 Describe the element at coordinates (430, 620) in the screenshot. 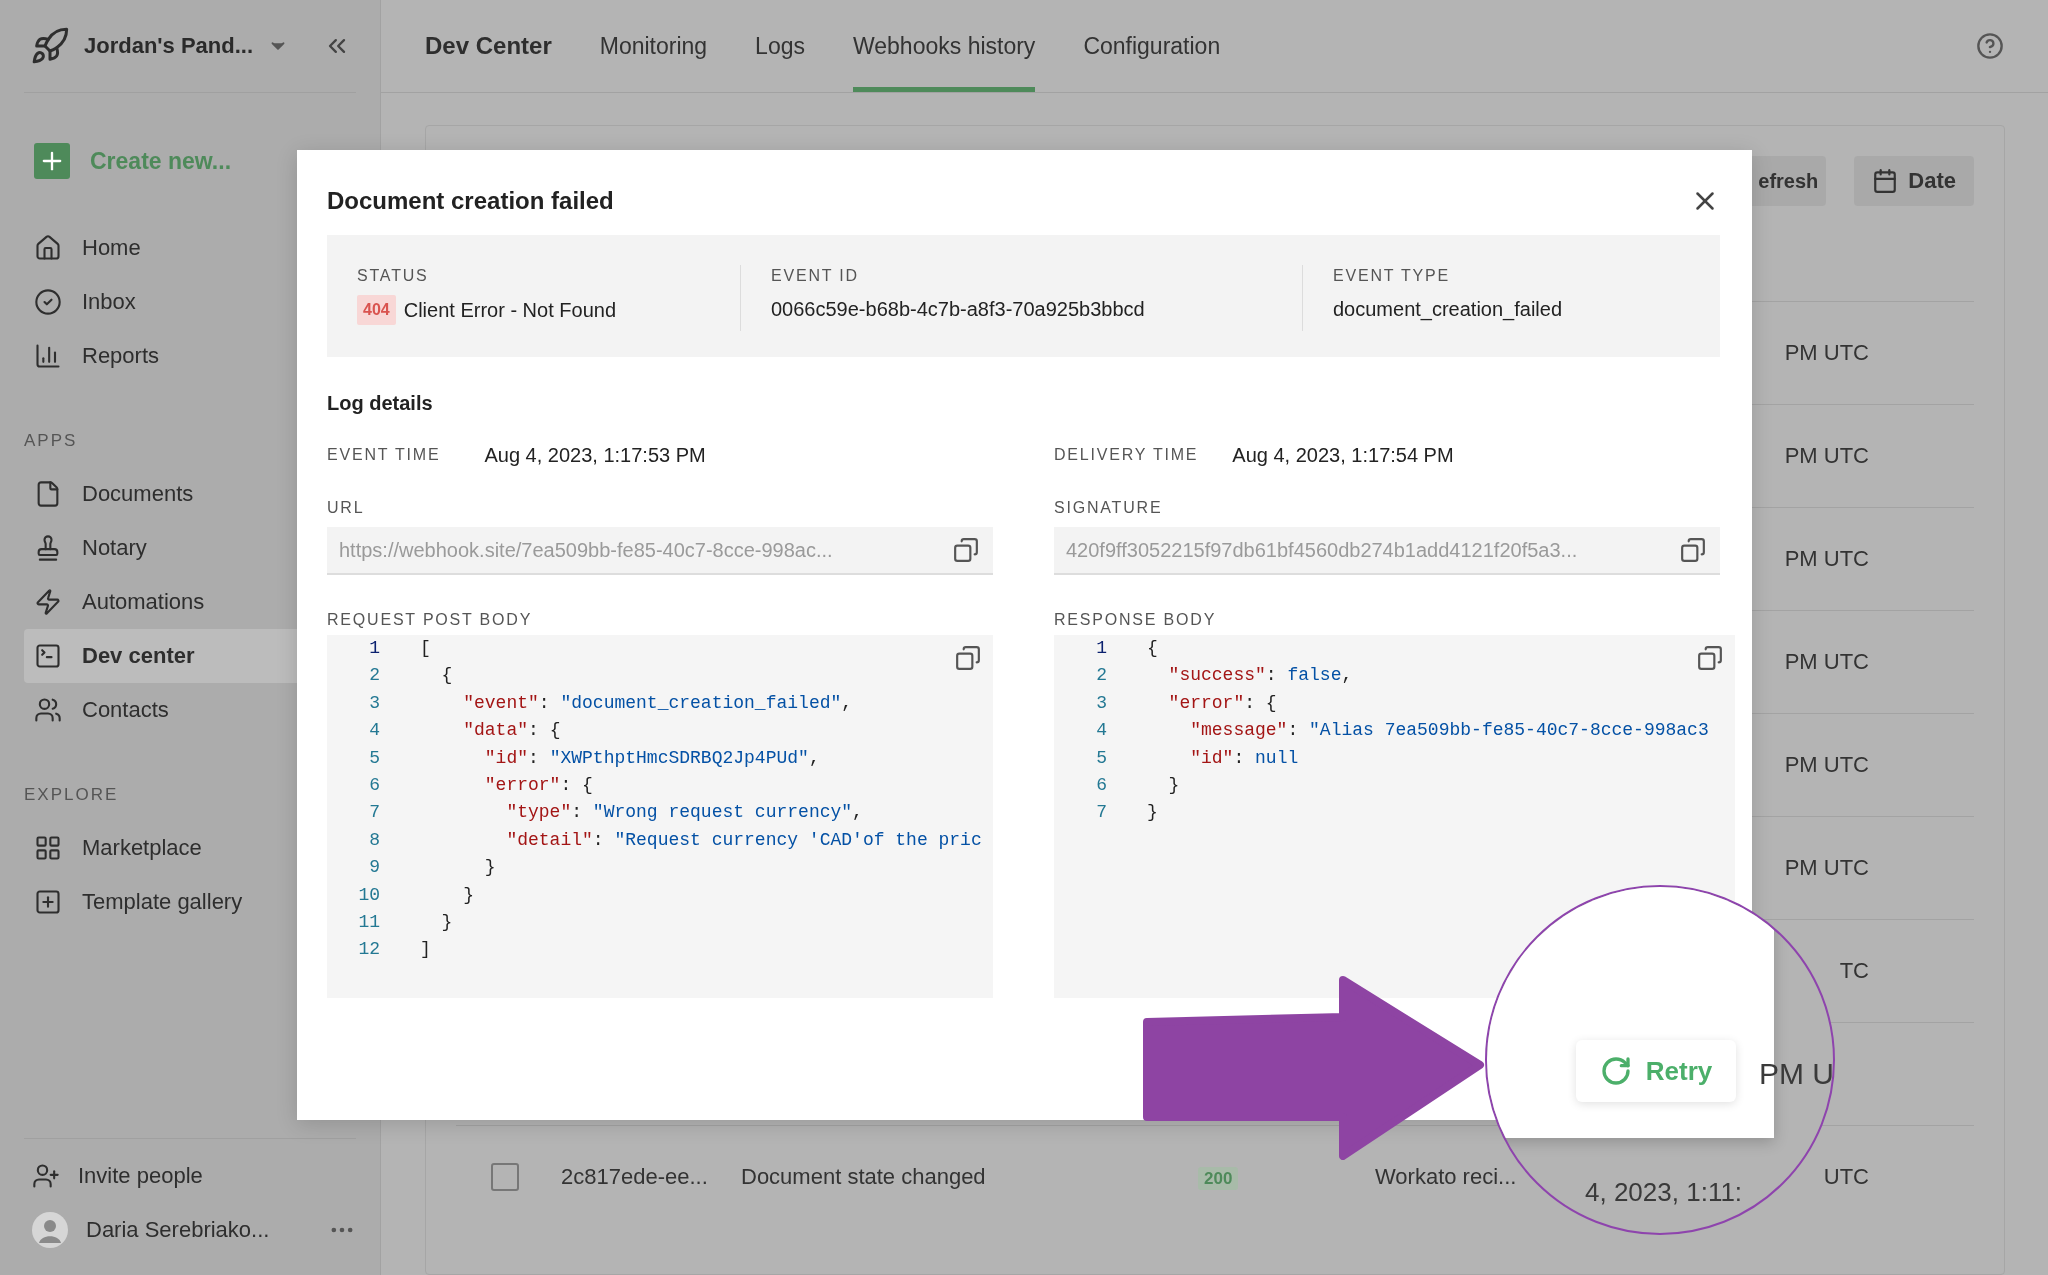

I see `code-label: REQUEST POST BODY` at that location.